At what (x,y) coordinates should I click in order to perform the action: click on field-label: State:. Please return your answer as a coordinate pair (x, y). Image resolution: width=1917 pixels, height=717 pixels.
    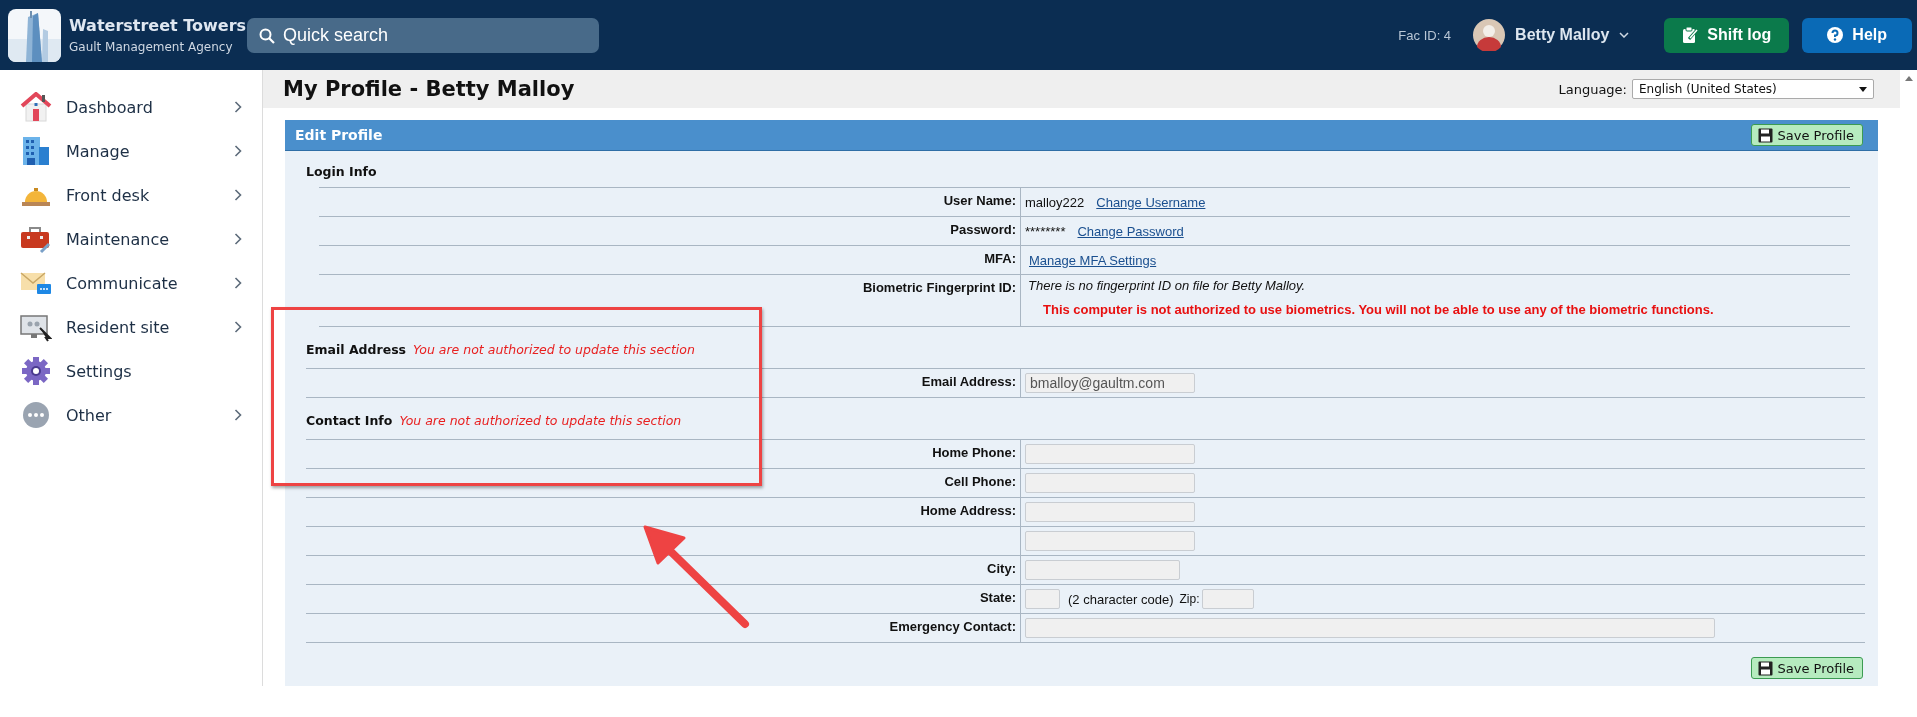
    Looking at the image, I should click on (997, 597).